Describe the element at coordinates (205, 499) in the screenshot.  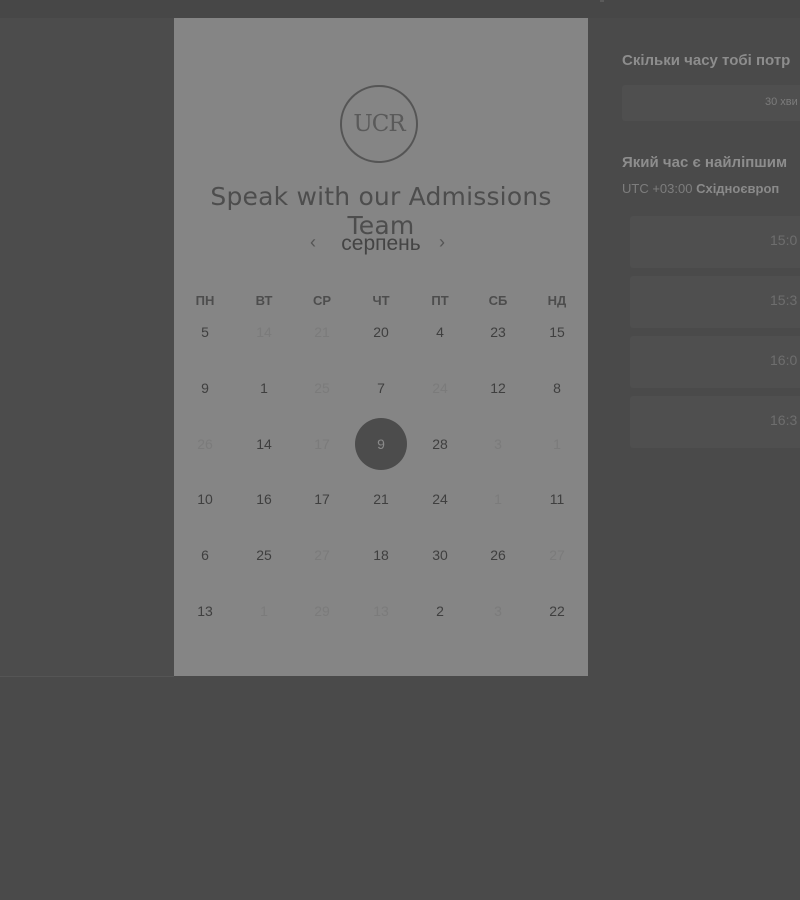
I see `calendar-day: 10` at that location.